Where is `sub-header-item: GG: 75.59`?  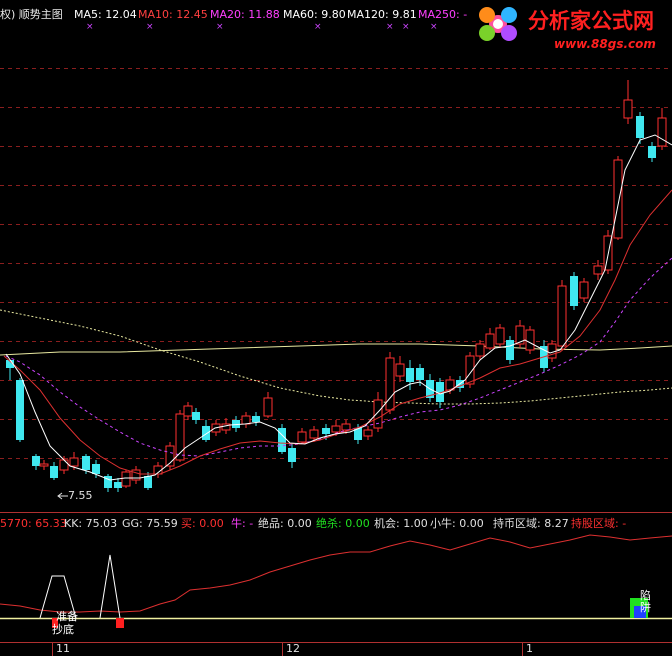 sub-header-item: GG: 75.59 is located at coordinates (150, 523).